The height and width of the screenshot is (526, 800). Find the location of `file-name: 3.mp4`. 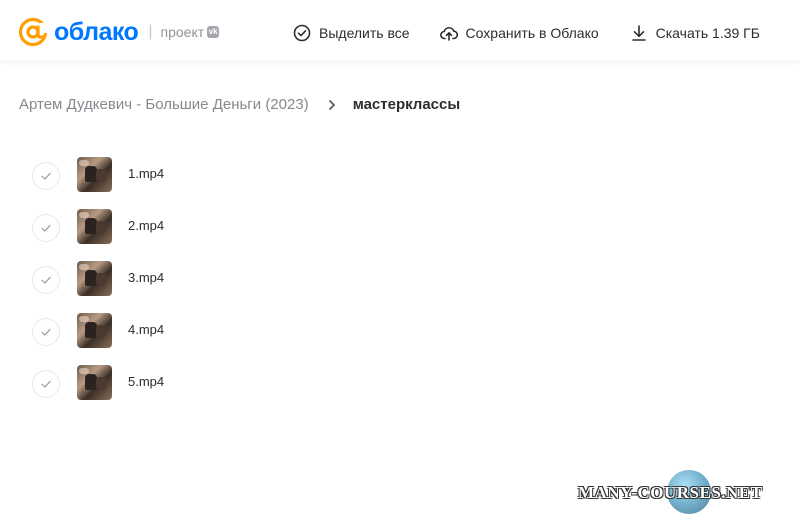

file-name: 3.mp4 is located at coordinates (146, 277).